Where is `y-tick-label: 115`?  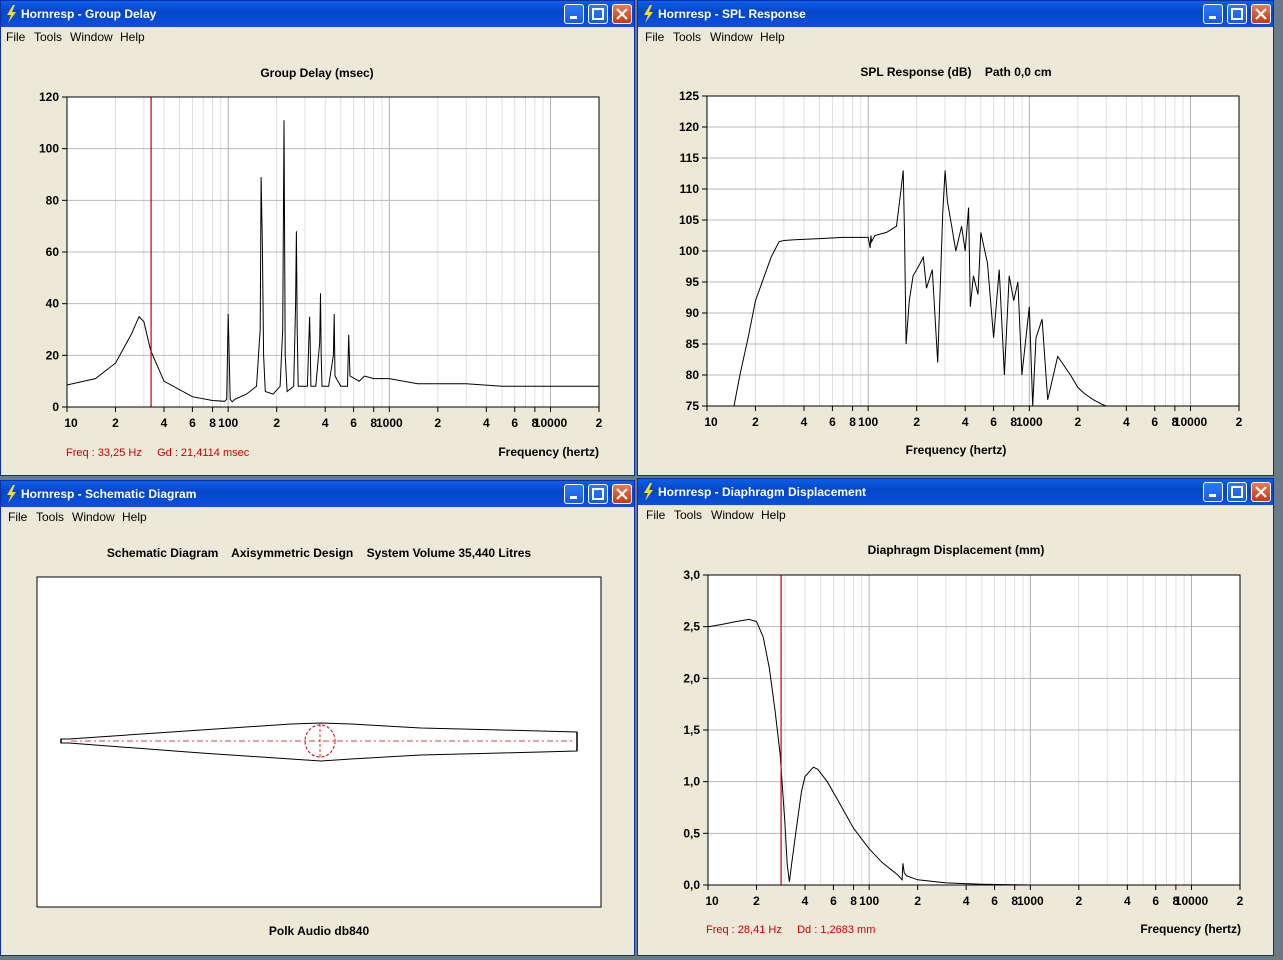
y-tick-label: 115 is located at coordinates (690, 158).